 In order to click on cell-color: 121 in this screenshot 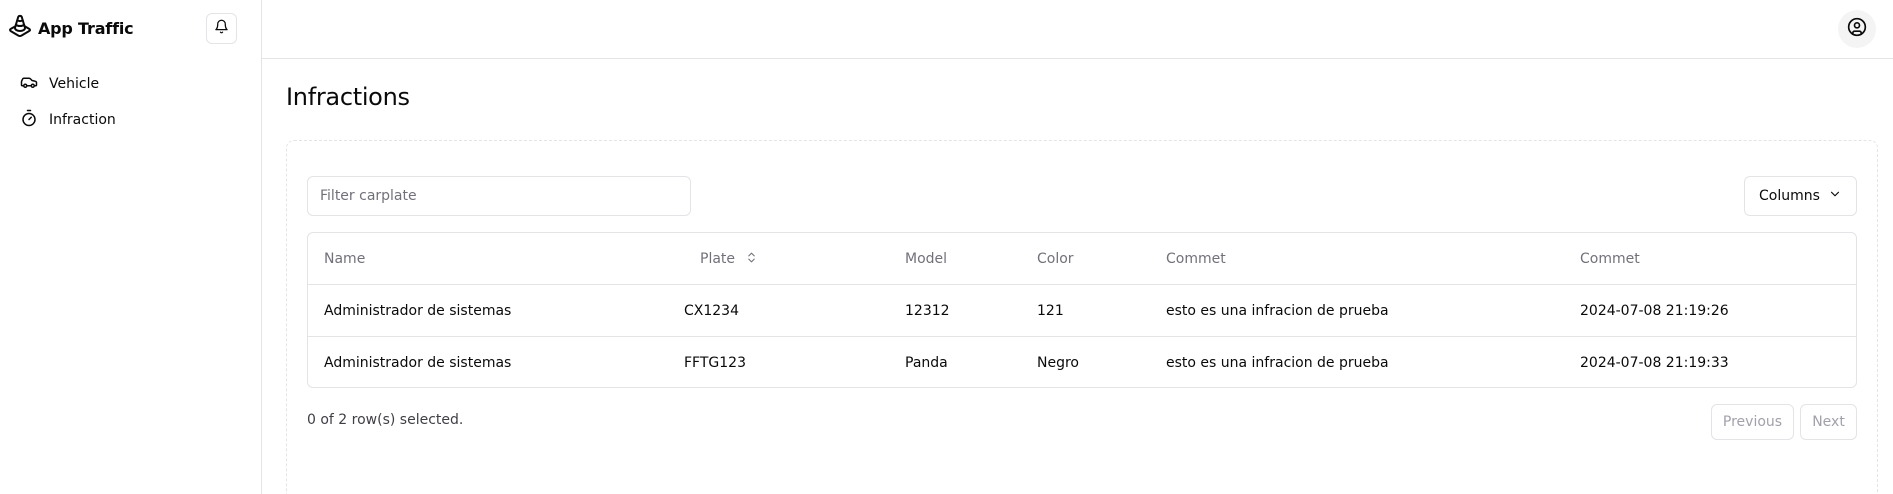, I will do `click(1050, 311)`.